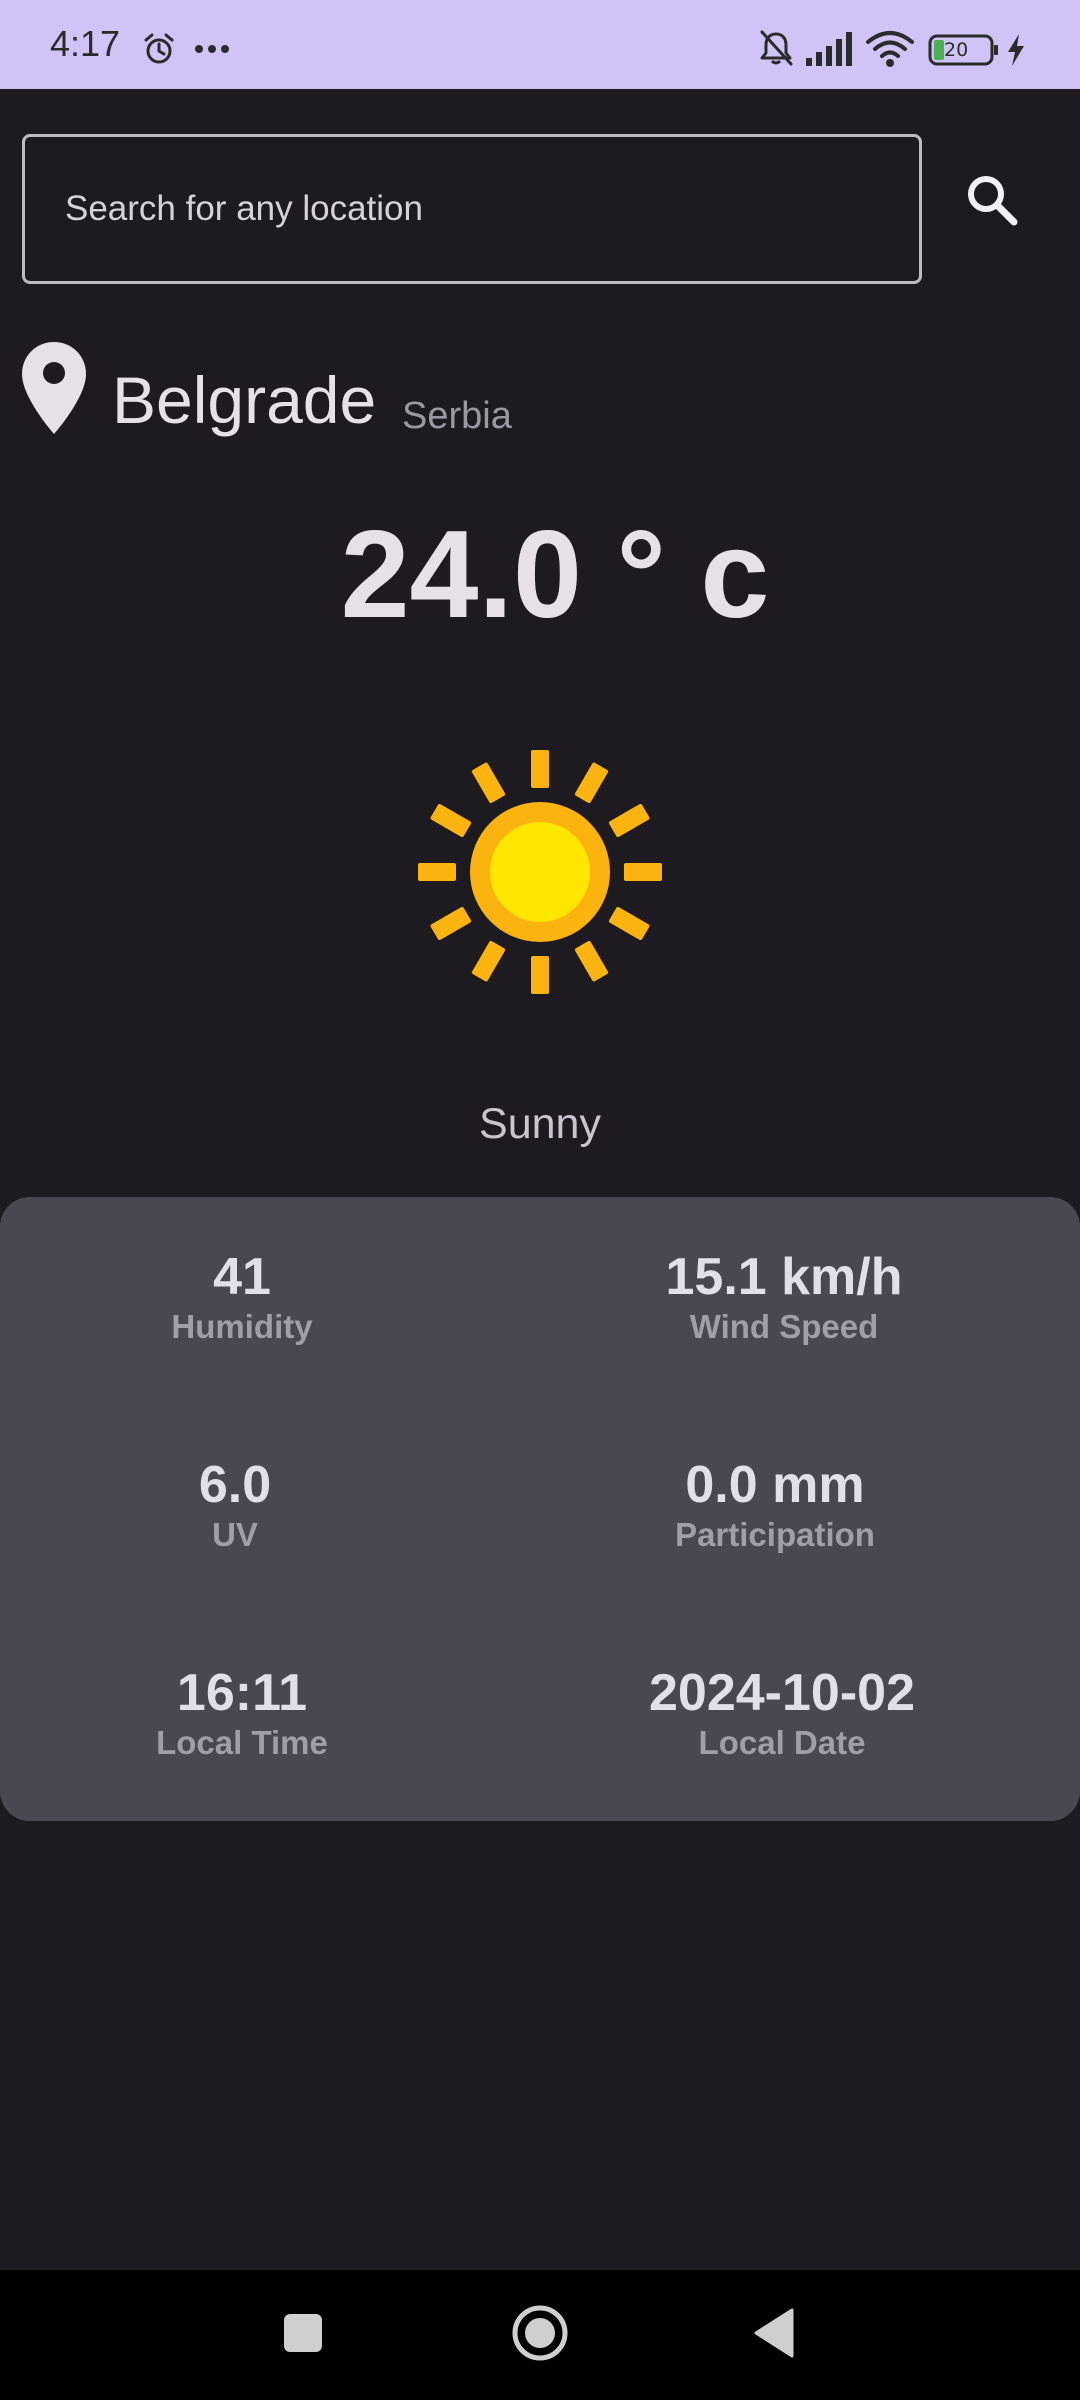 The height and width of the screenshot is (2400, 1080). What do you see at coordinates (242, 1693) in the screenshot?
I see `detail-value: 16:11` at bounding box center [242, 1693].